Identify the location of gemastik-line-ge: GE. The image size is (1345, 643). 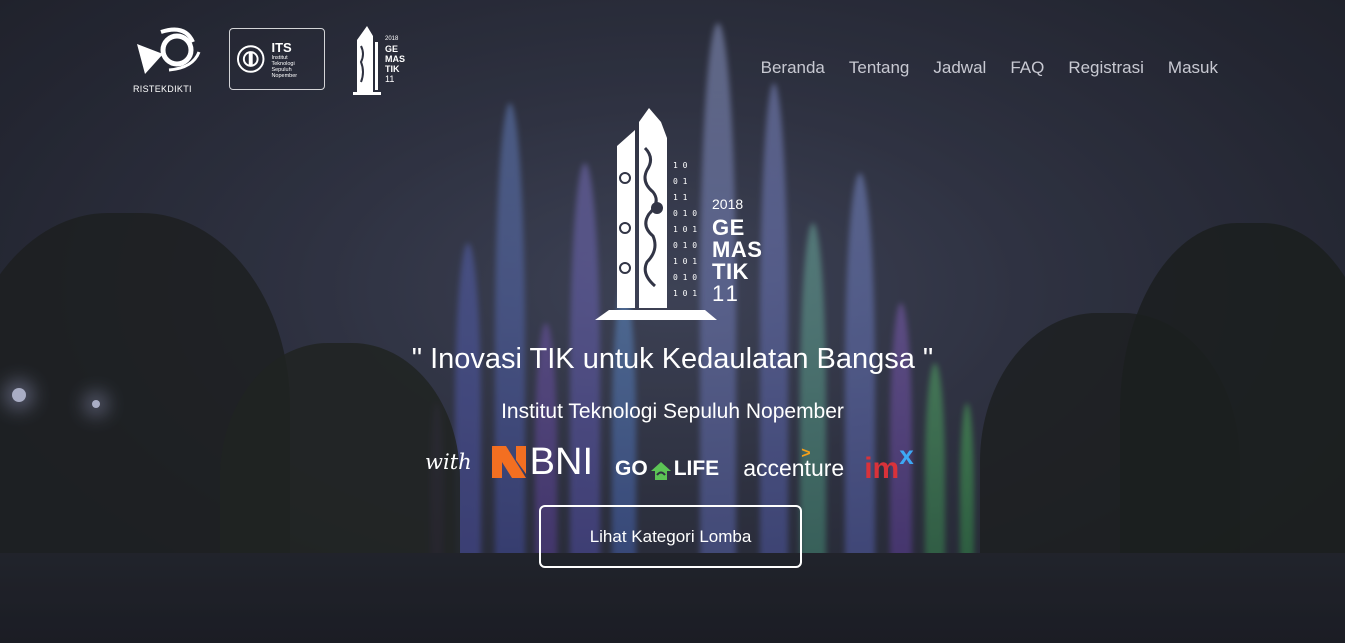
(728, 227).